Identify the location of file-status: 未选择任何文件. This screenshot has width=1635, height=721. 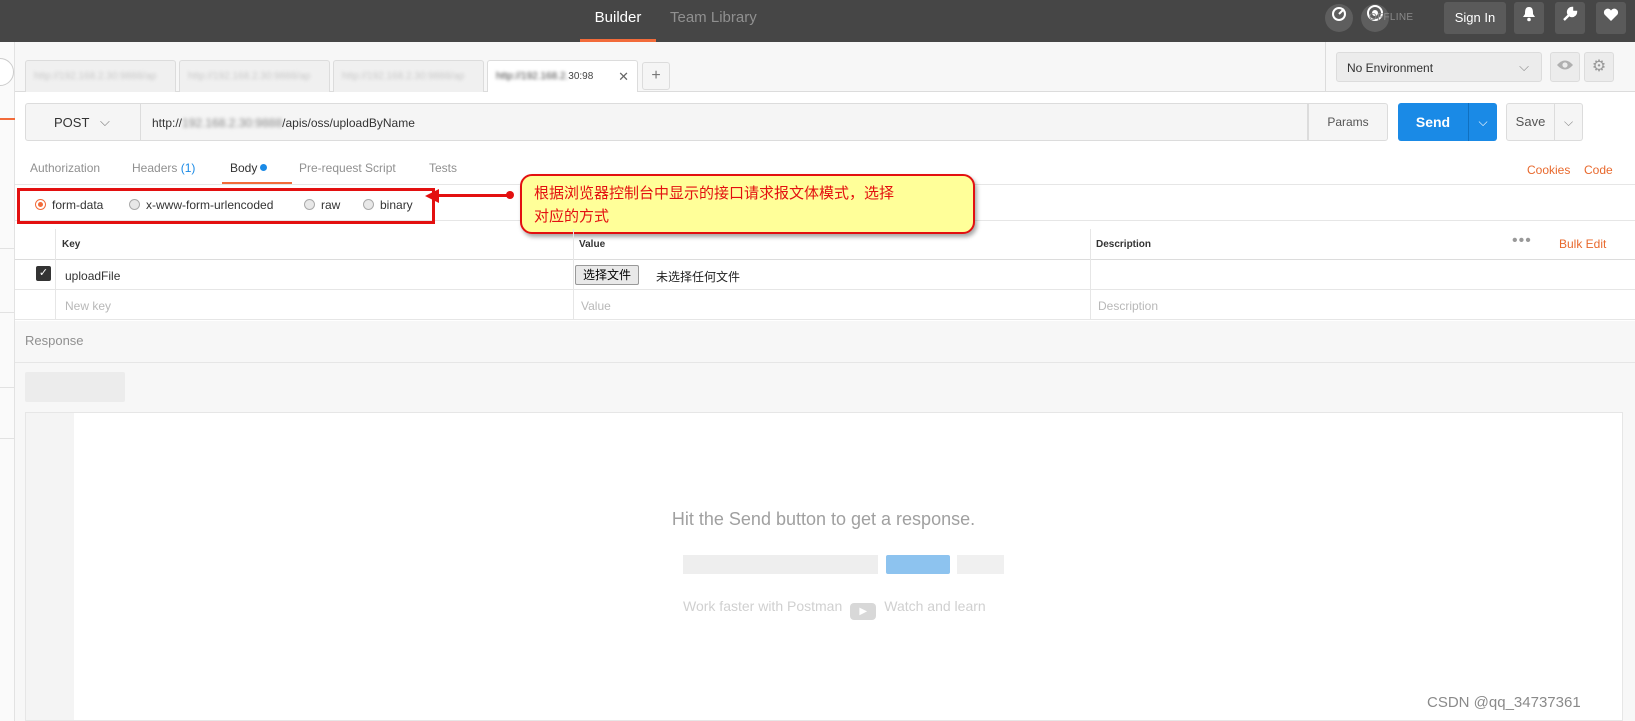
(698, 277).